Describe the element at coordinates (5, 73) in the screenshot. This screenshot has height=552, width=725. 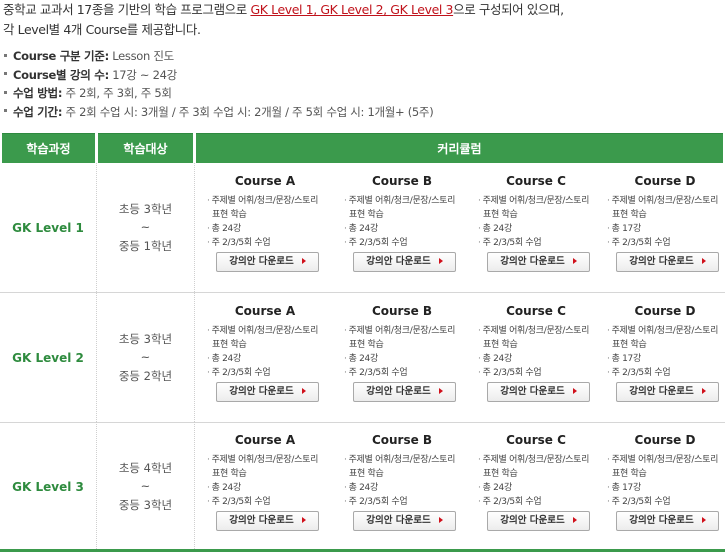
I see `square-bullet-icon` at that location.